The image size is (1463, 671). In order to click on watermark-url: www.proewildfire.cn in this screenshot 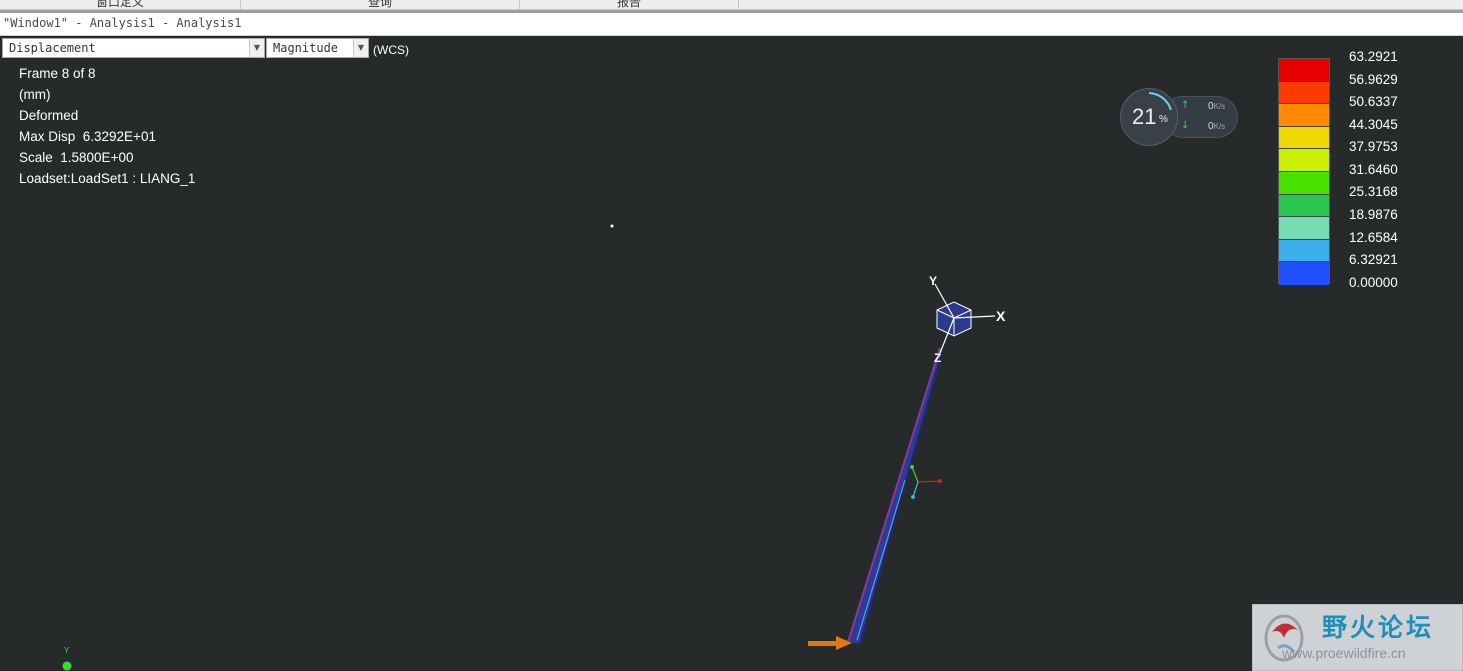, I will do `click(1344, 653)`.